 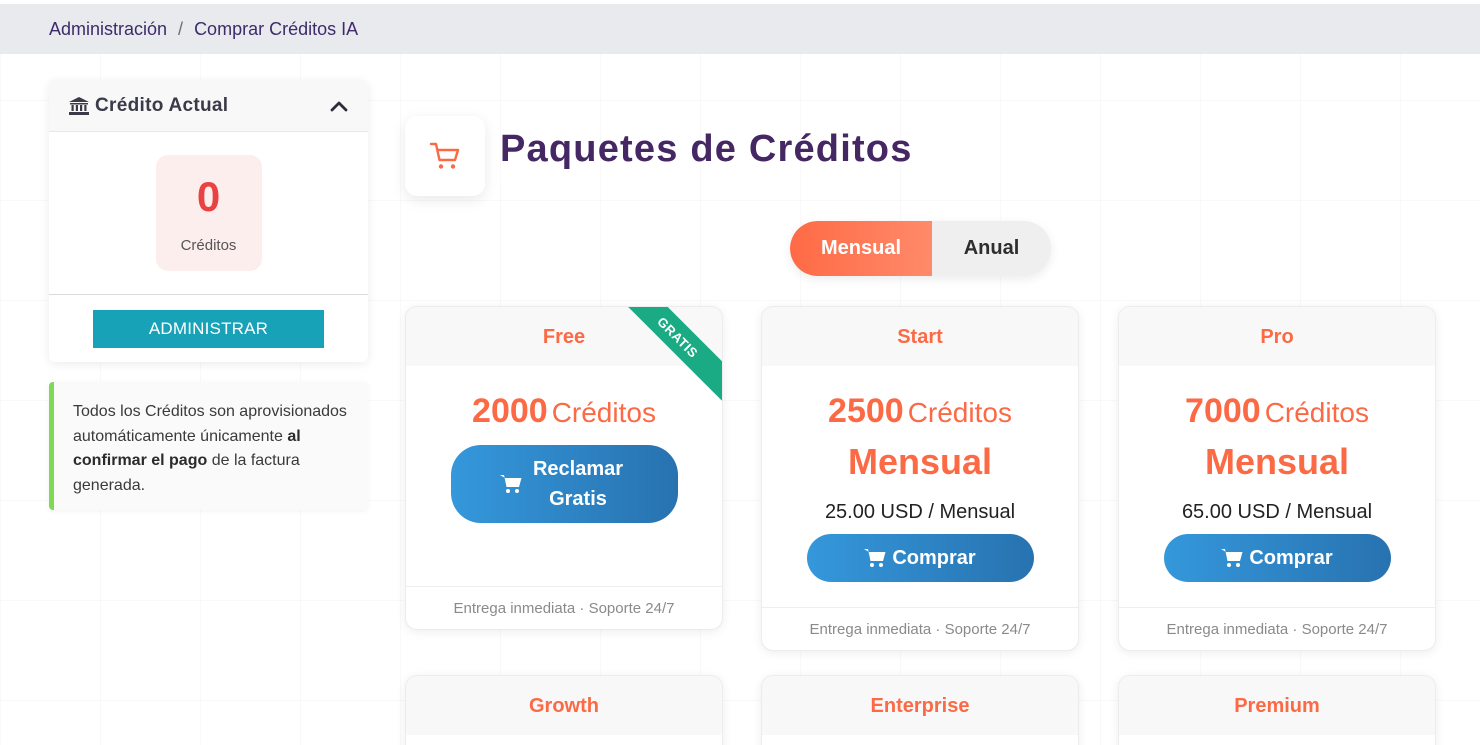 I want to click on admin-button: ADMINISTRAR, so click(x=208, y=329).